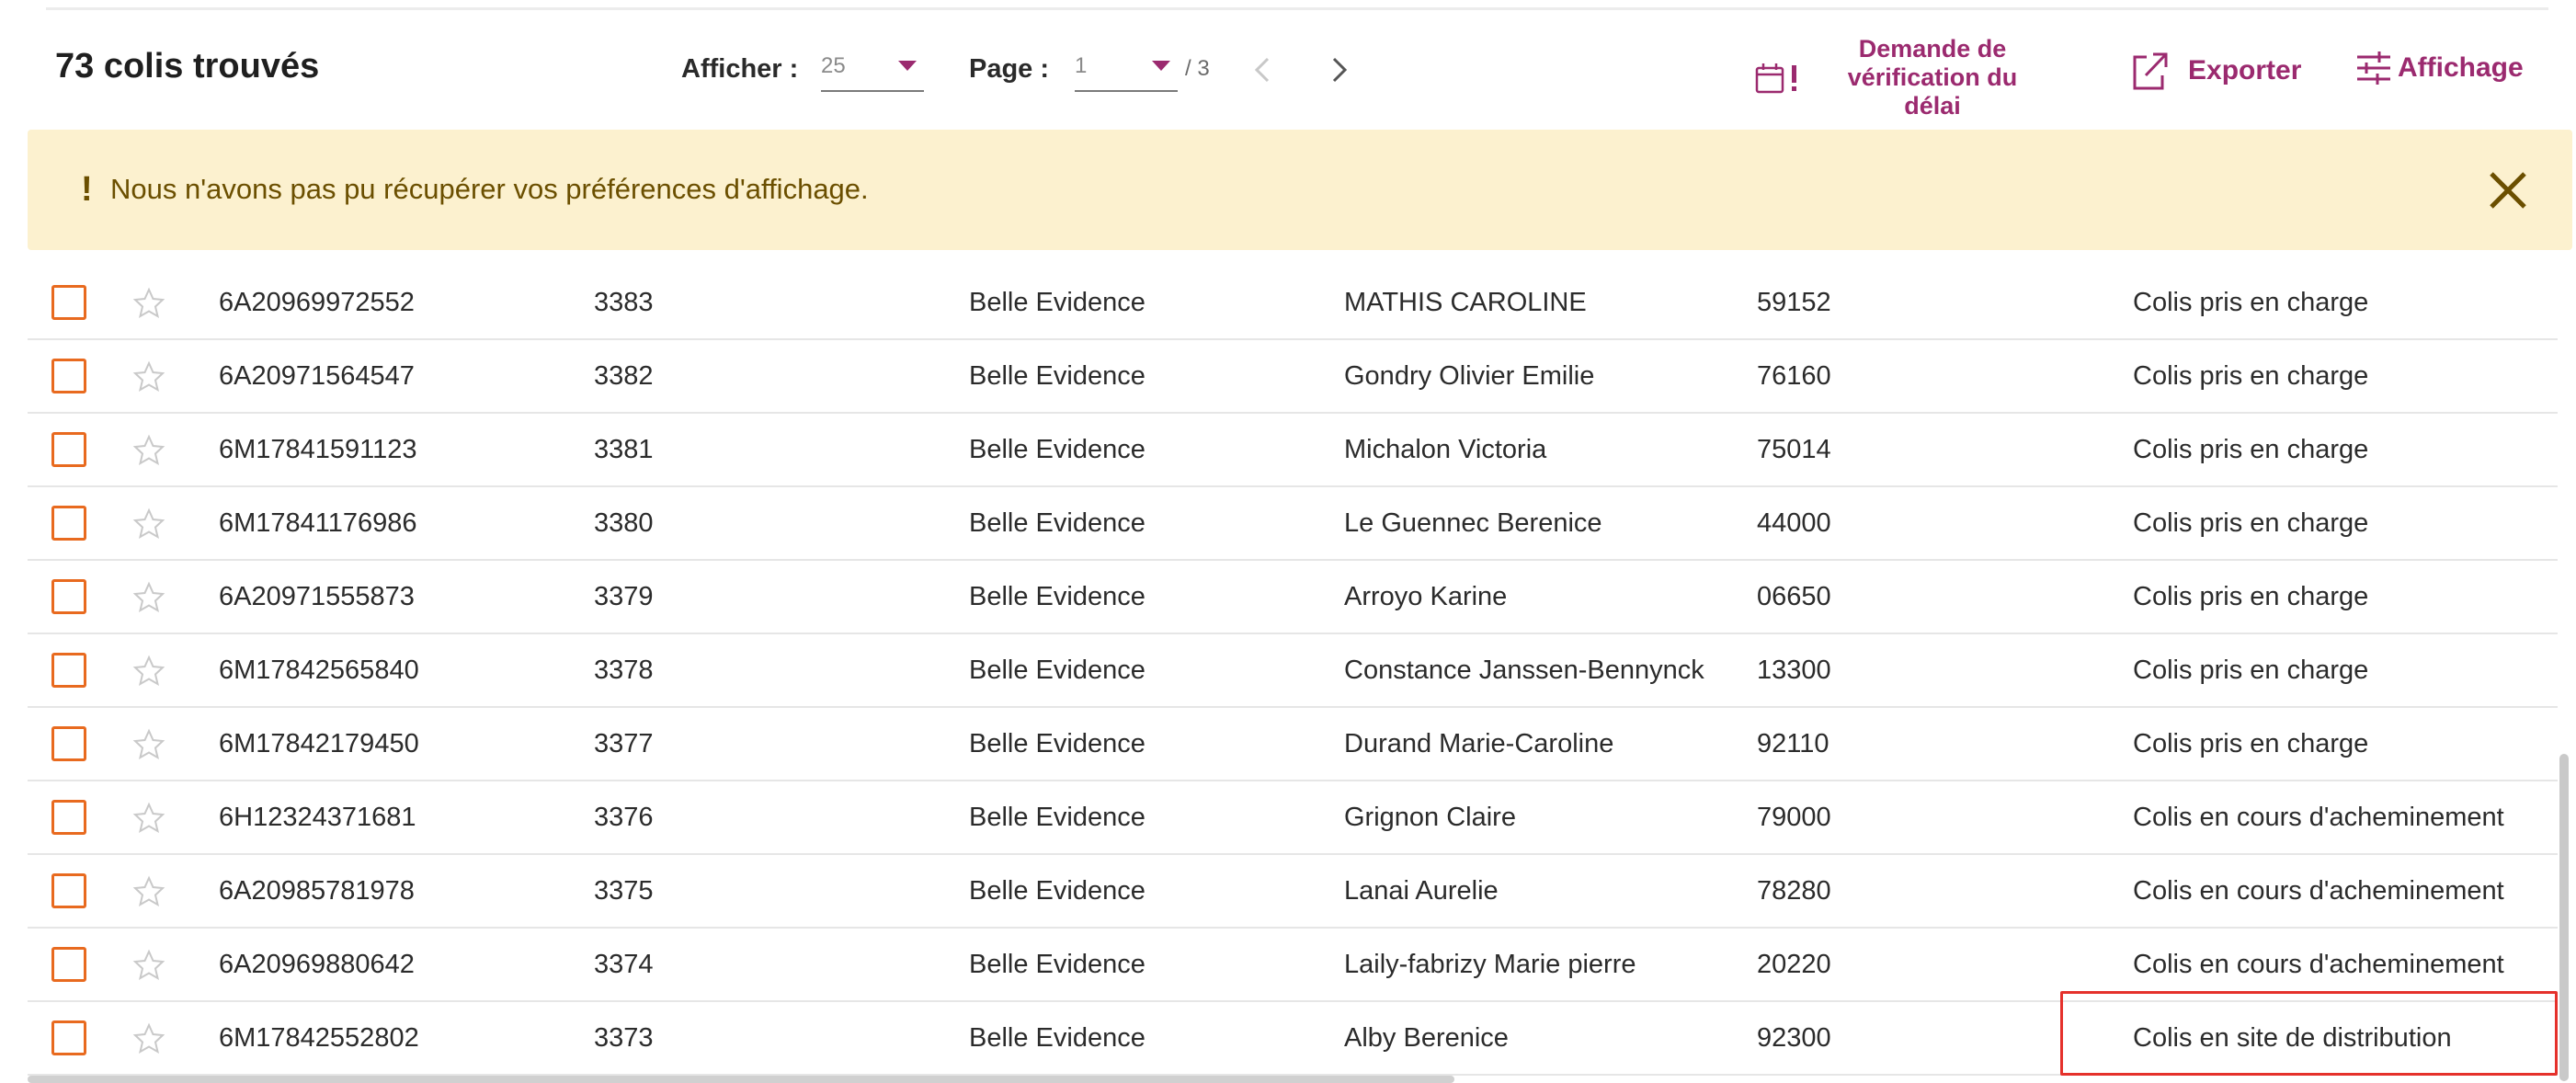 The image size is (2576, 1083). Describe the element at coordinates (319, 1038) in the screenshot. I see `tracking-number: 6M17842552802` at that location.